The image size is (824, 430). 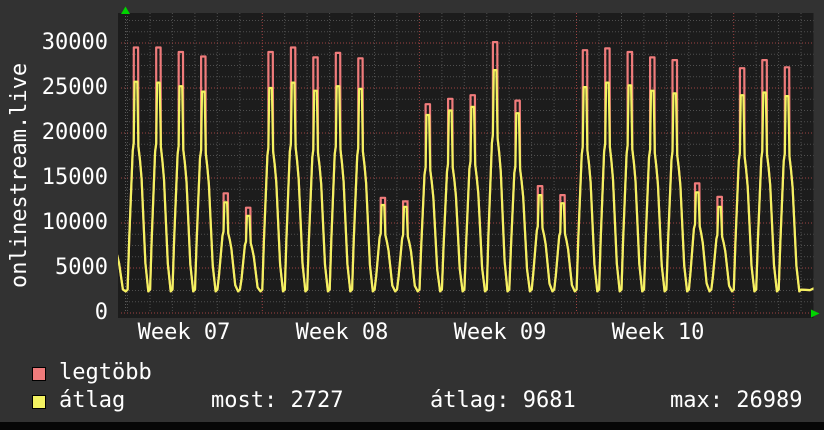 What do you see at coordinates (101, 312) in the screenshot?
I see `y-tick-0: 0` at bounding box center [101, 312].